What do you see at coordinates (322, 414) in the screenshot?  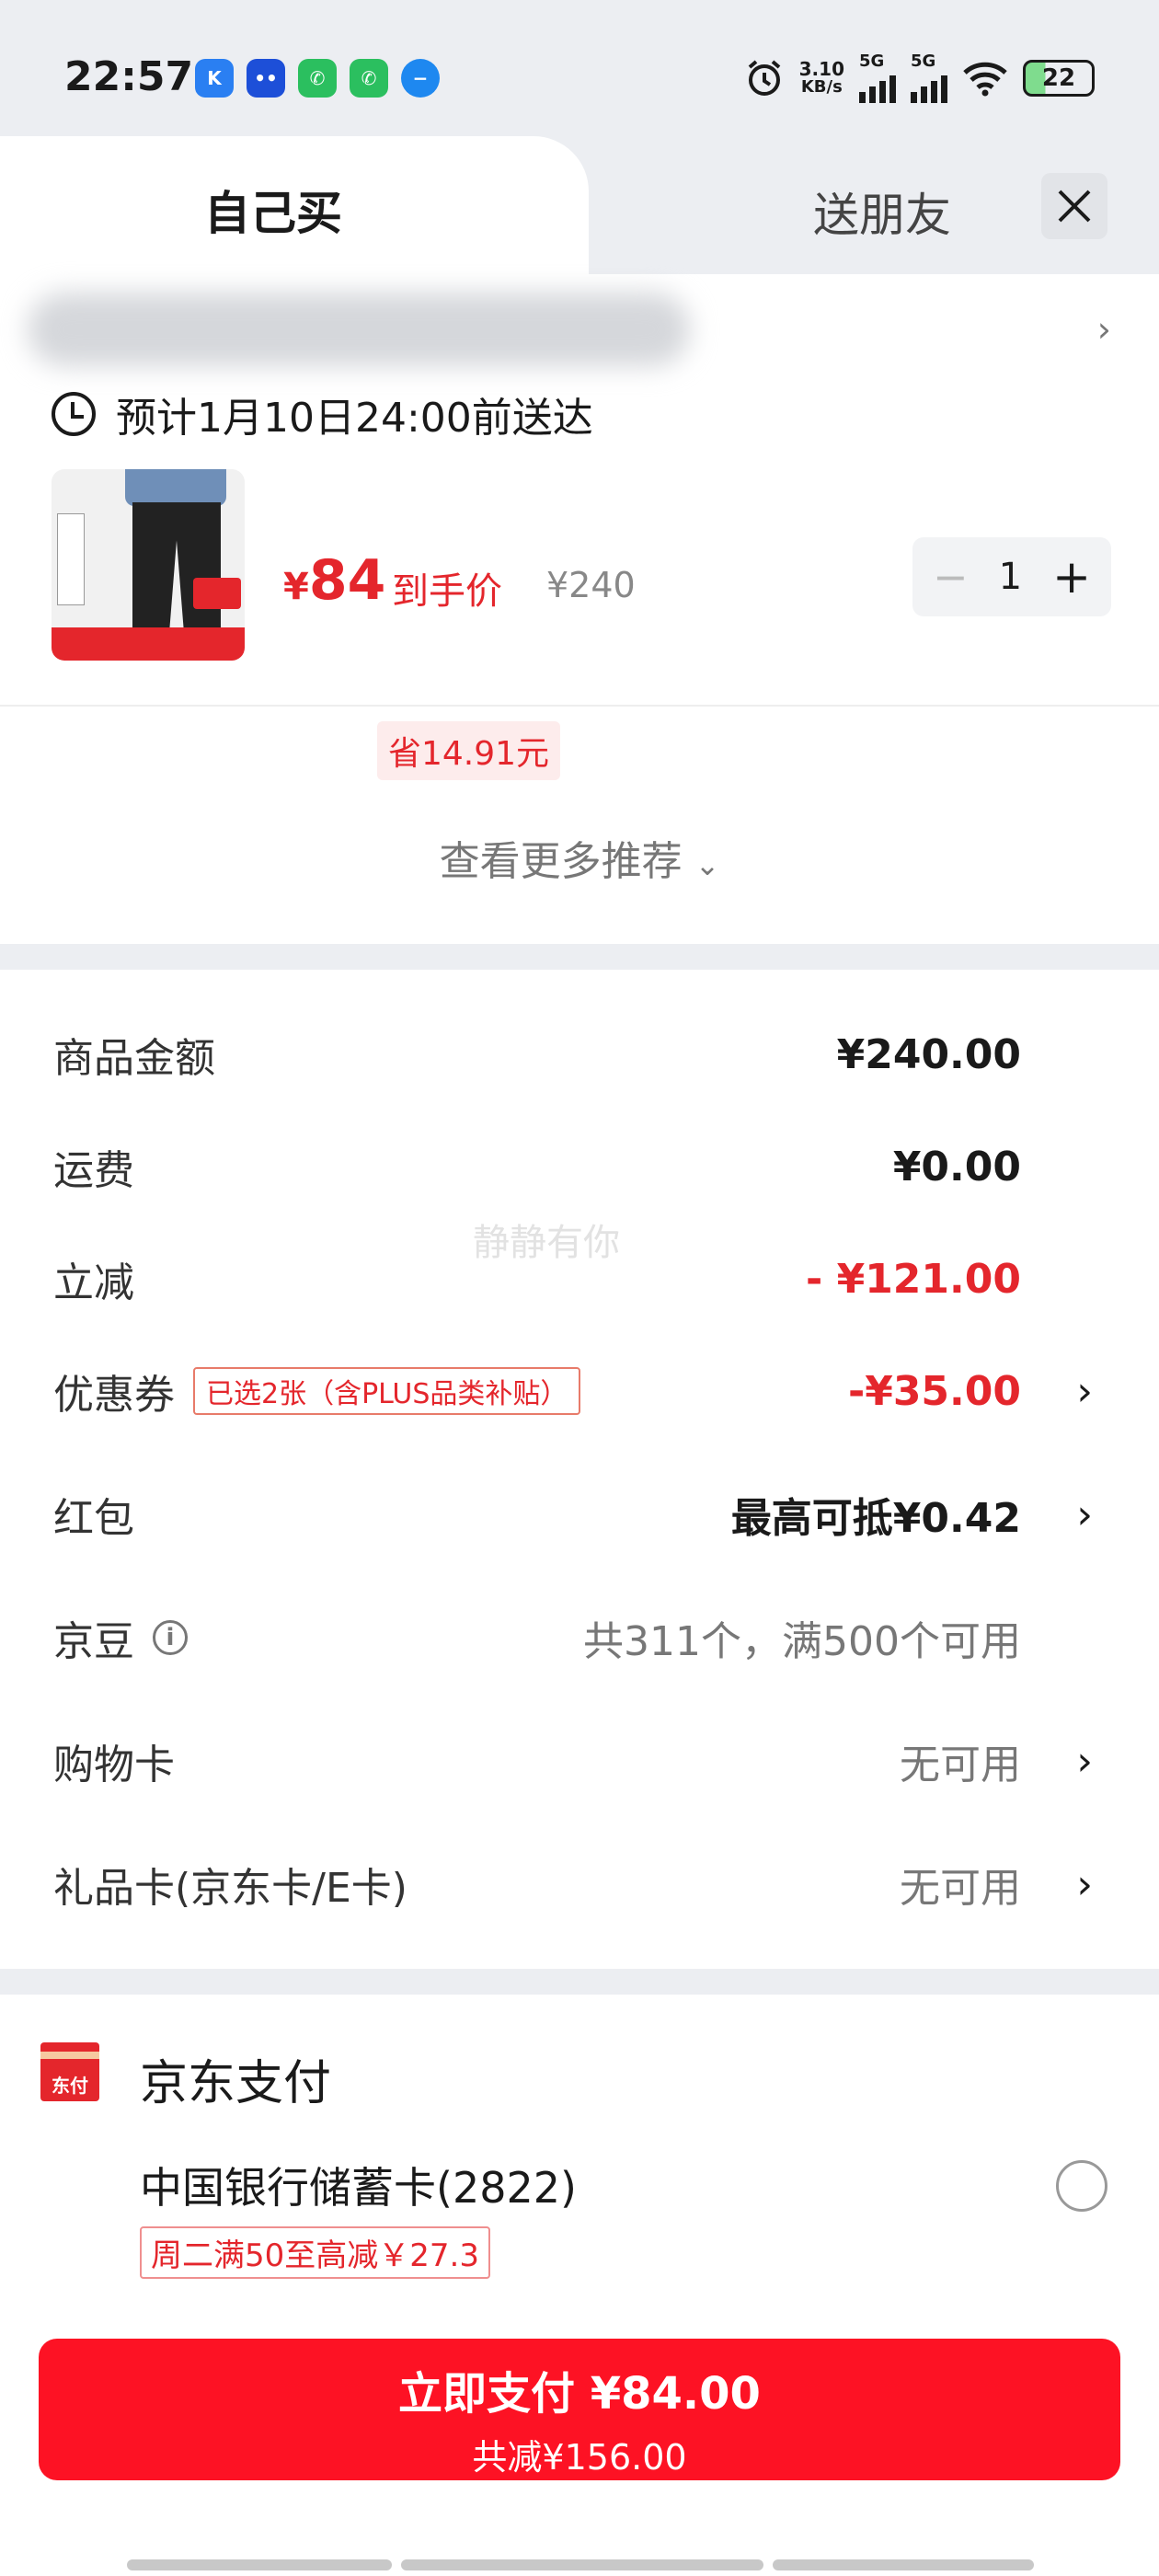 I see `delivery-eta: 预计1月10日24:00前送达` at bounding box center [322, 414].